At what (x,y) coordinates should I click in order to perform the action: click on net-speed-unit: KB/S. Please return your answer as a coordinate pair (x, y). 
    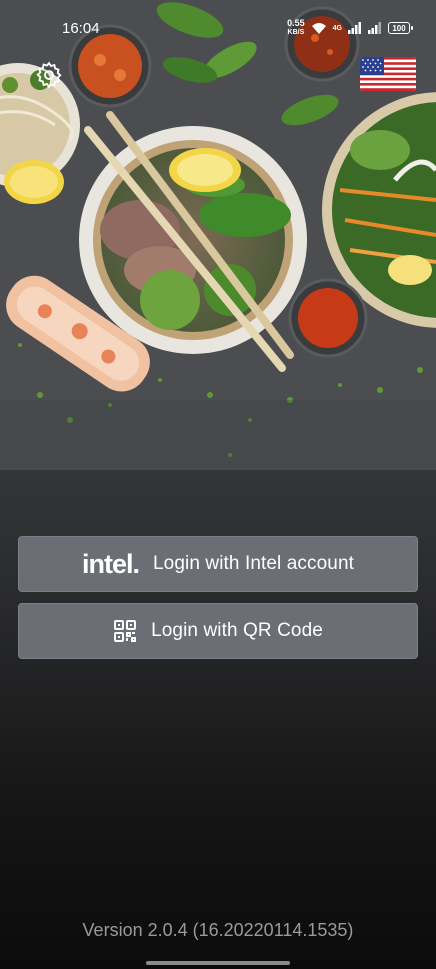
    Looking at the image, I should click on (296, 32).